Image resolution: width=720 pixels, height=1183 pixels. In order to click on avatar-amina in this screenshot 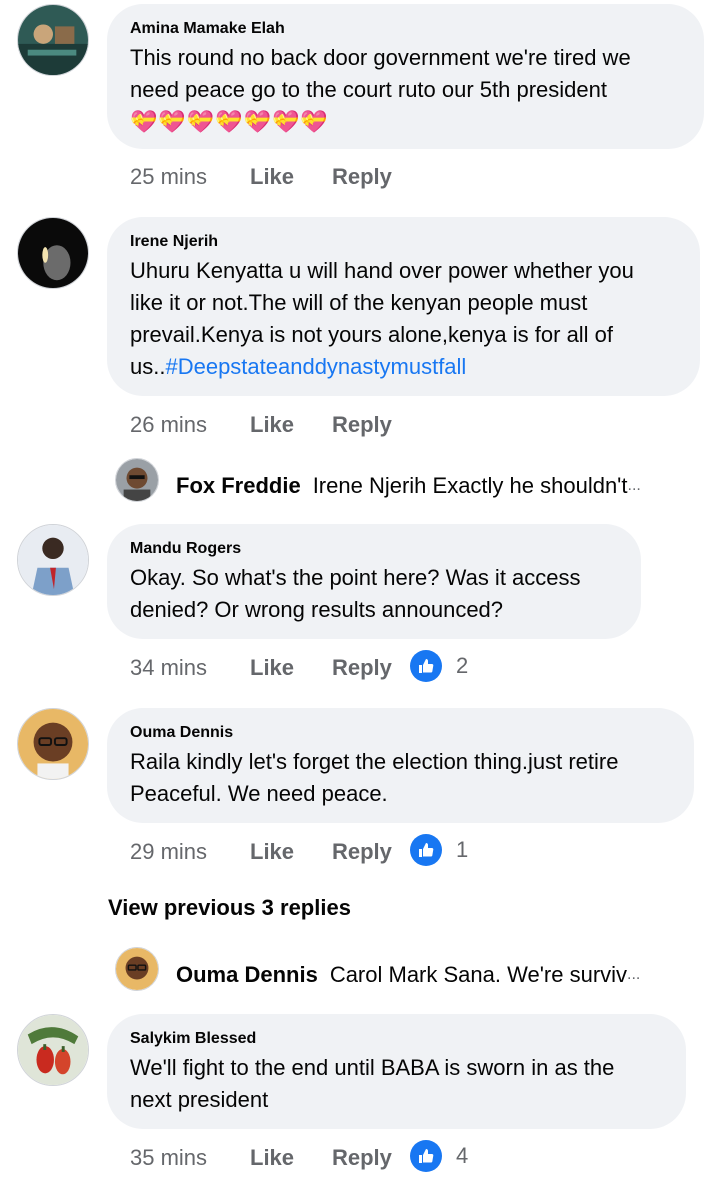, I will do `click(53, 40)`.